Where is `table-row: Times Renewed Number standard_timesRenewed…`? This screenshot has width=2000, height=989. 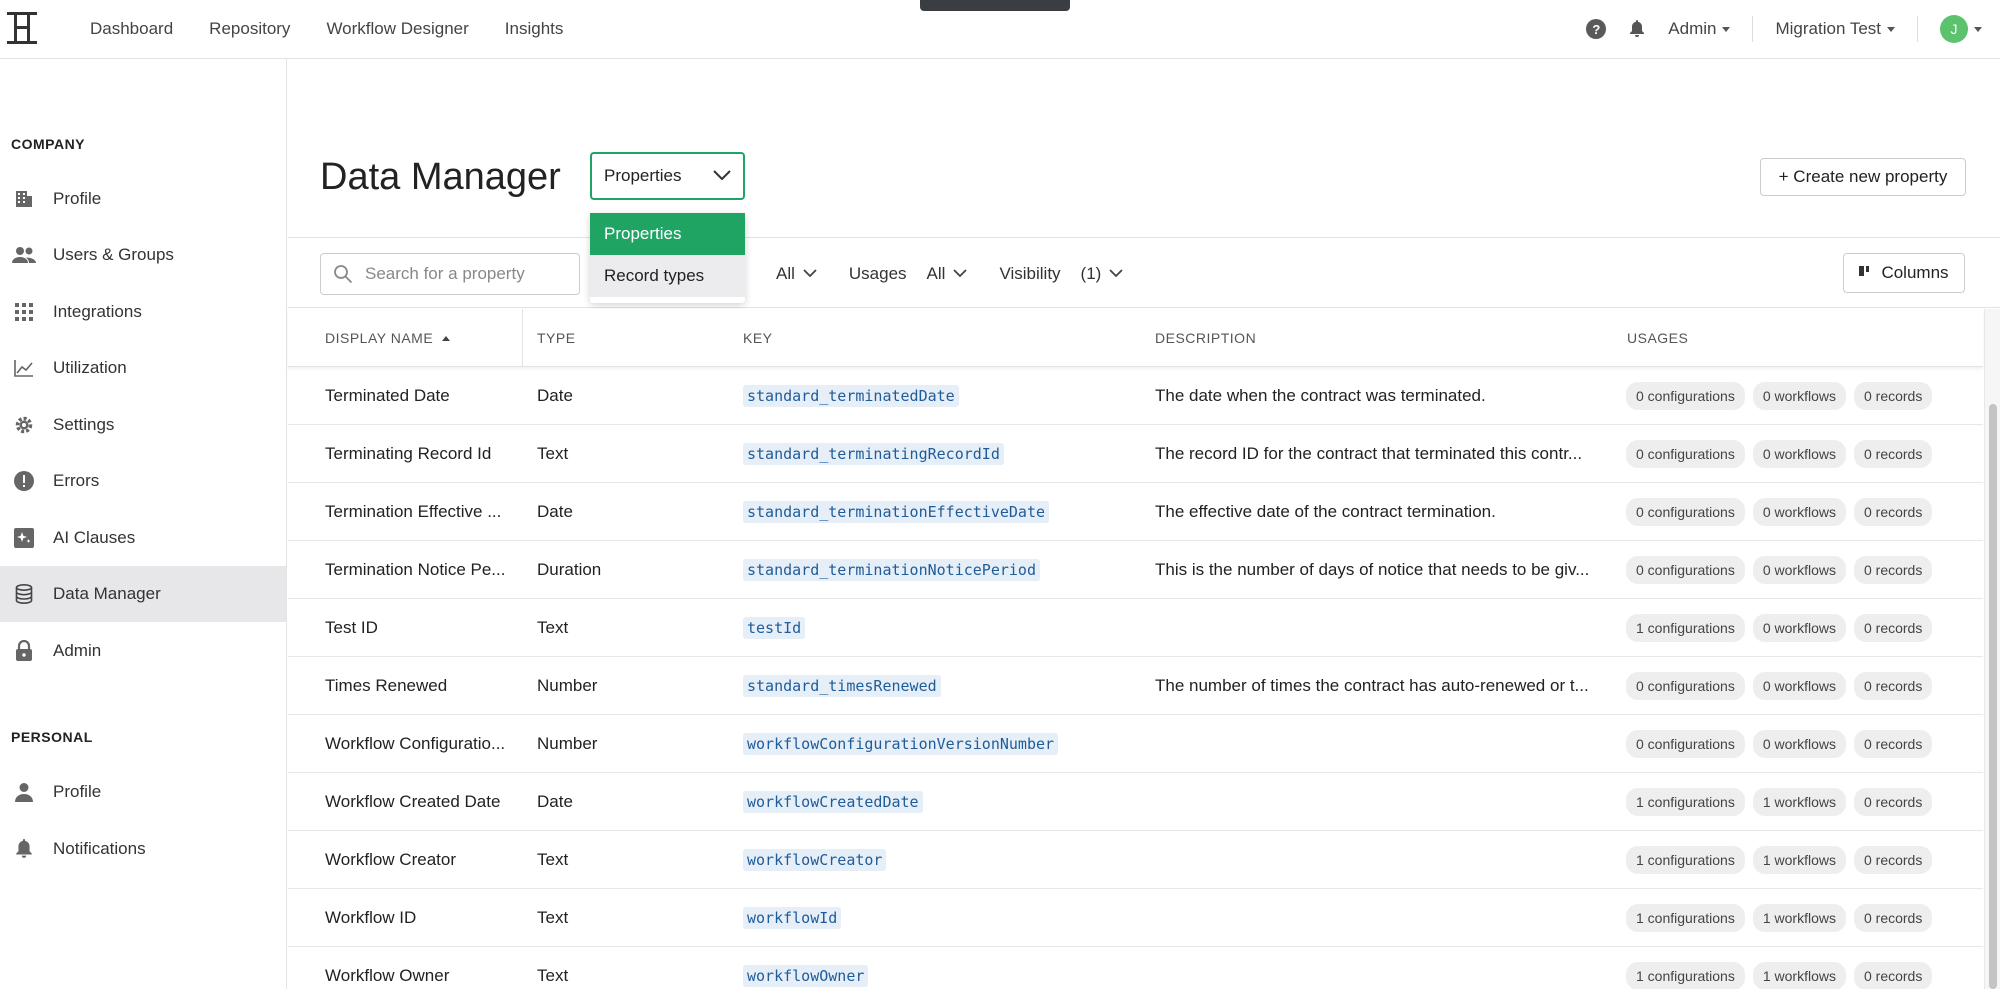 table-row: Times Renewed Number standard_timesRenewed… is located at coordinates (1135, 686).